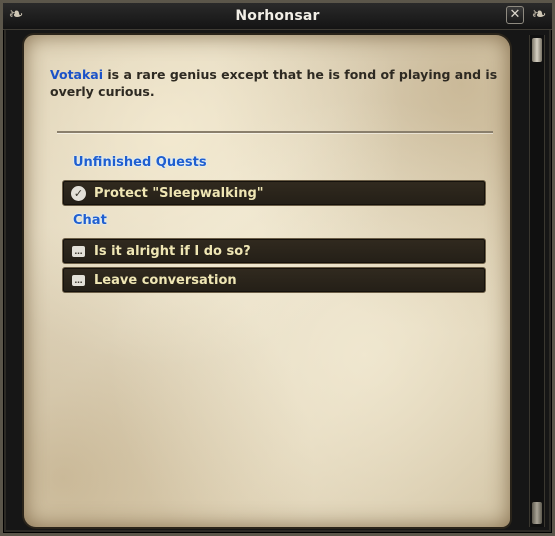 This screenshot has width=555, height=536. I want to click on chat-option-label: Is it alright if I do so?, so click(172, 251).